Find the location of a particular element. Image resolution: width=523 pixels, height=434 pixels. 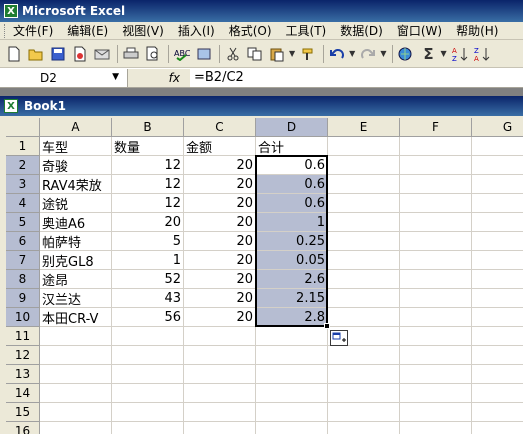

auto-fill-options-icon is located at coordinates (339, 338).